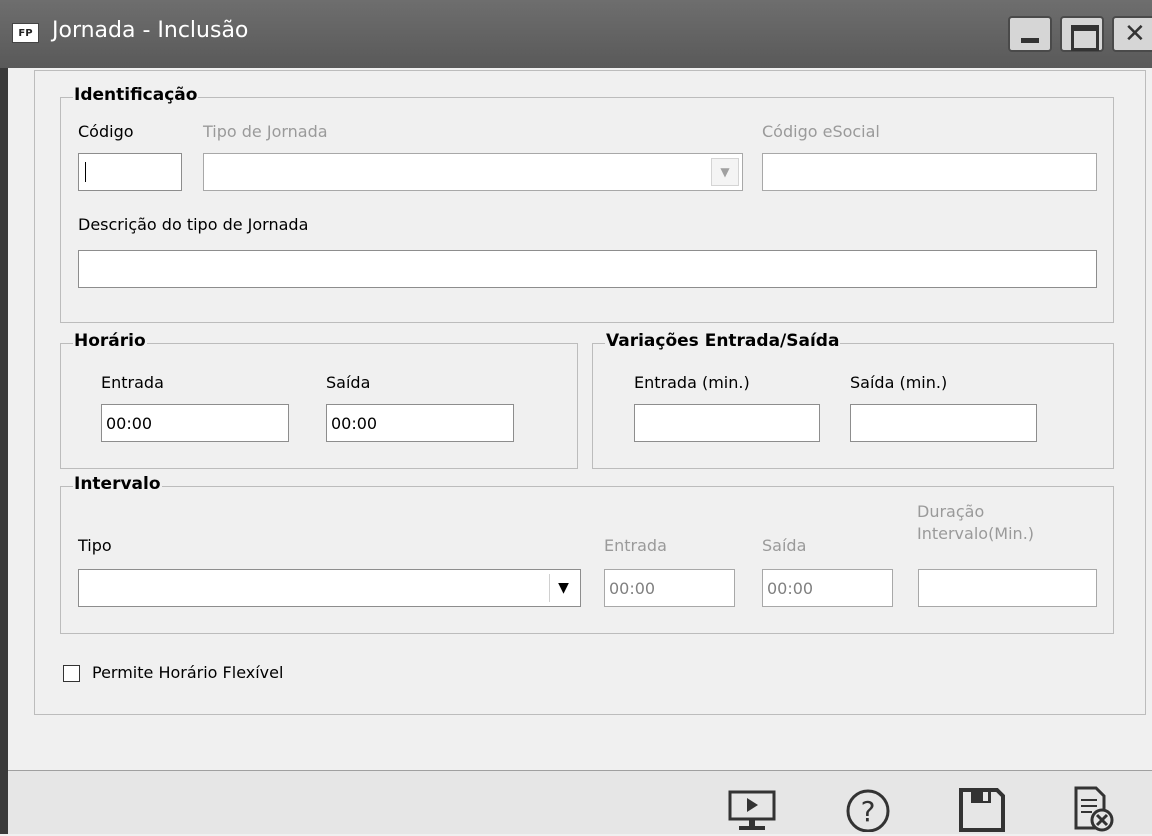 The width and height of the screenshot is (1152, 836). What do you see at coordinates (635, 545) in the screenshot?
I see `intervalo-entrada-label: Entrada` at bounding box center [635, 545].